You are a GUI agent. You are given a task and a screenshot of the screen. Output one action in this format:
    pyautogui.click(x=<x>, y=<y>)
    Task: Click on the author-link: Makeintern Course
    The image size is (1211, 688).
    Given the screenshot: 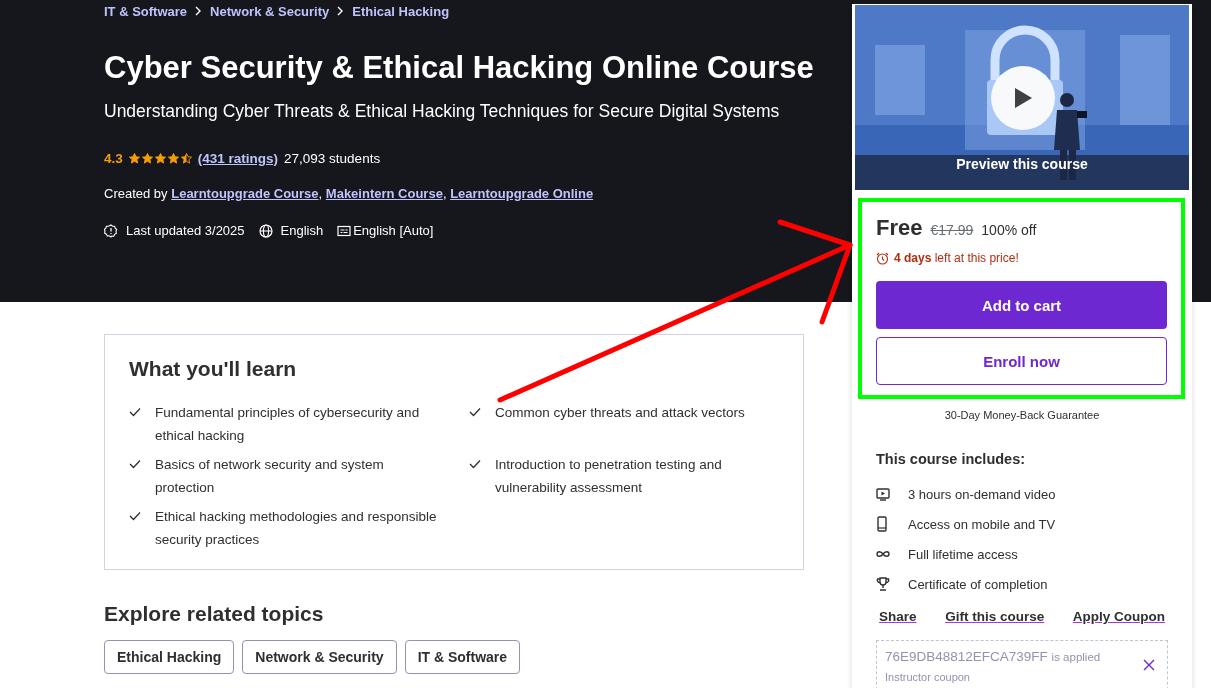 What is the action you would take?
    pyautogui.click(x=384, y=193)
    